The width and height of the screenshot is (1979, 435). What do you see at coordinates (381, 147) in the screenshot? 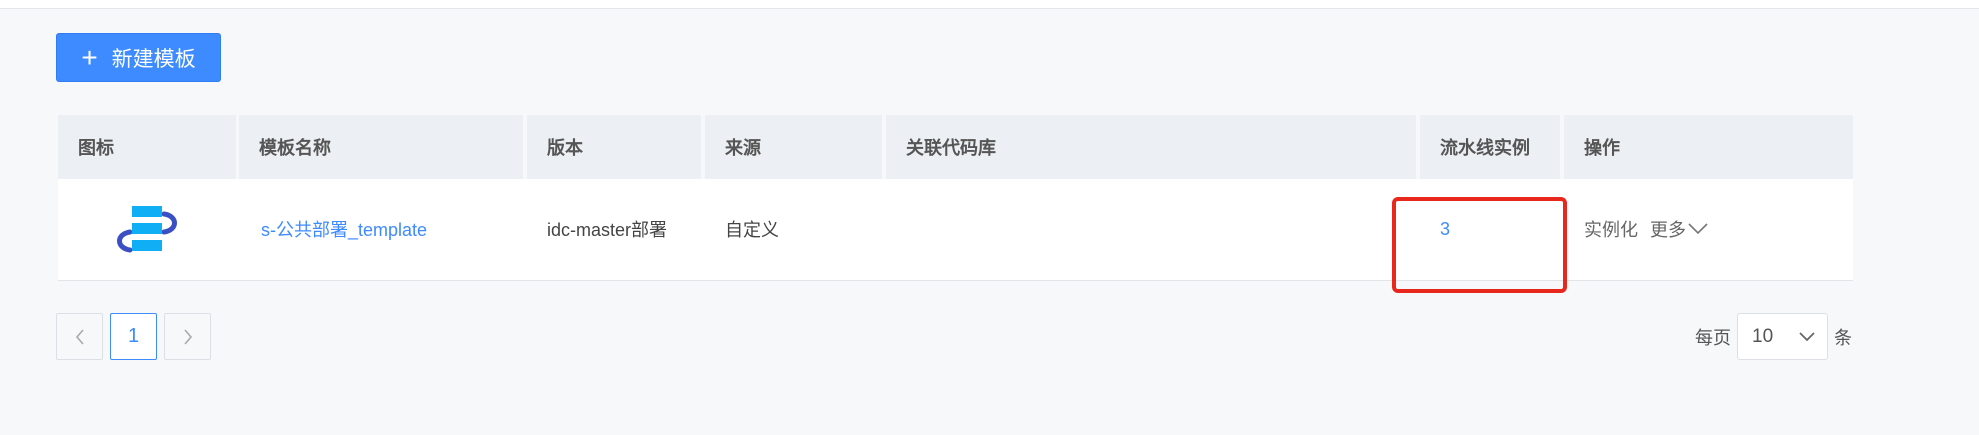
I see `header-template-name: 模板名称` at bounding box center [381, 147].